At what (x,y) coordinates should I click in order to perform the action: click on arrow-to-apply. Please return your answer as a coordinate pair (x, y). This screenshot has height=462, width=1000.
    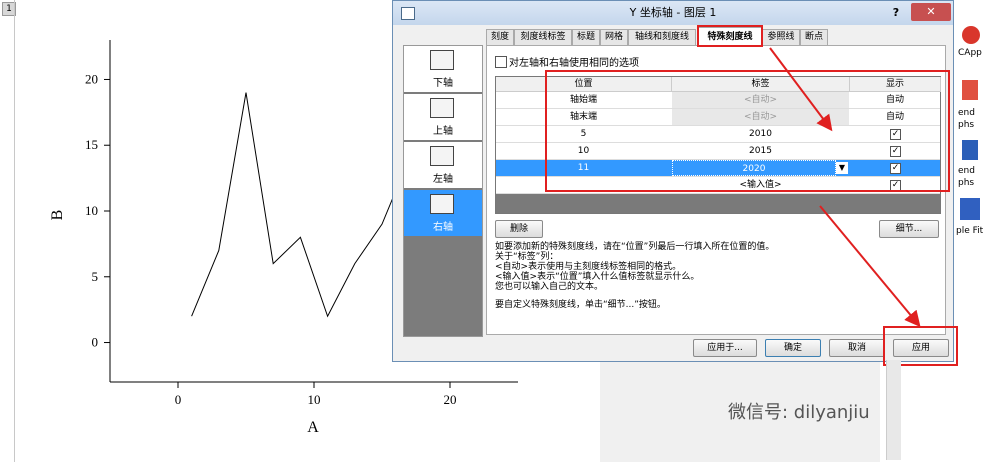
    Looking at the image, I should click on (870, 266).